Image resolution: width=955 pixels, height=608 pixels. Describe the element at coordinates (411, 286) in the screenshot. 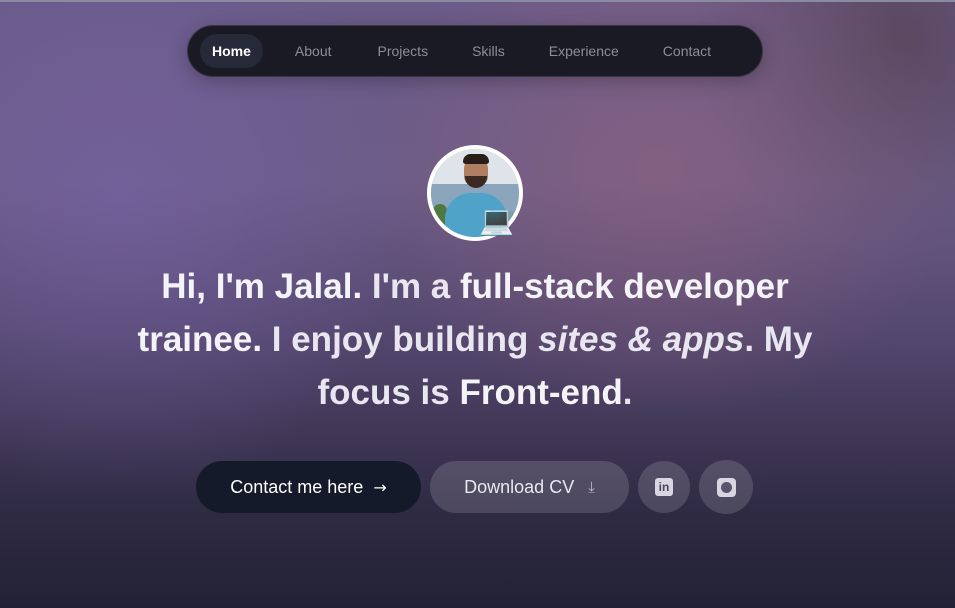

I see `headline-text-1: I'm a` at that location.